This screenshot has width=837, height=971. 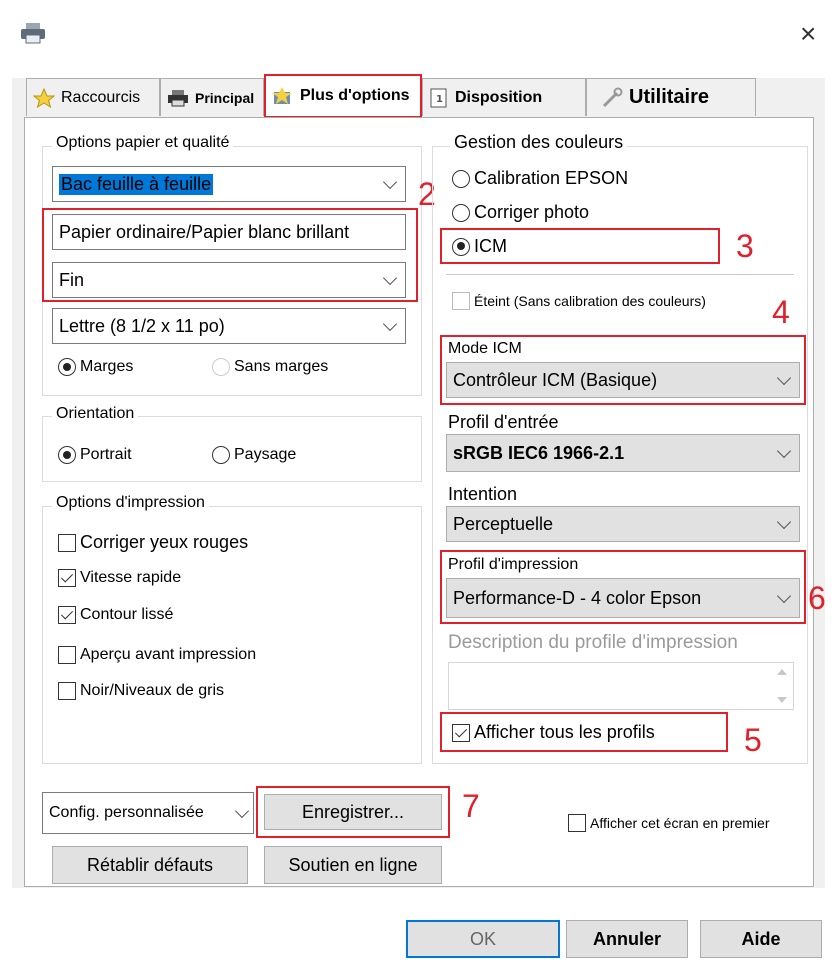 I want to click on portrait-radio: Portrait, so click(x=95, y=455).